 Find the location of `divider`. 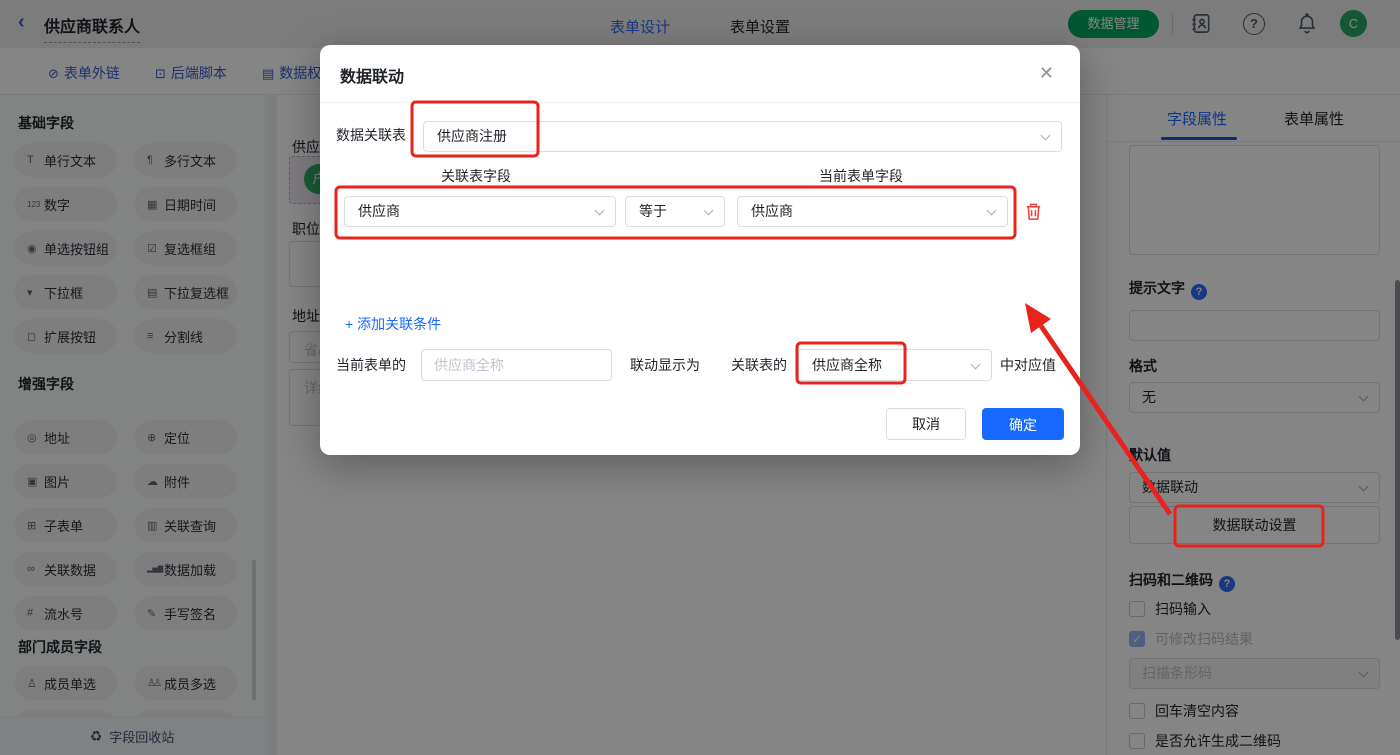

divider is located at coordinates (700, 102).